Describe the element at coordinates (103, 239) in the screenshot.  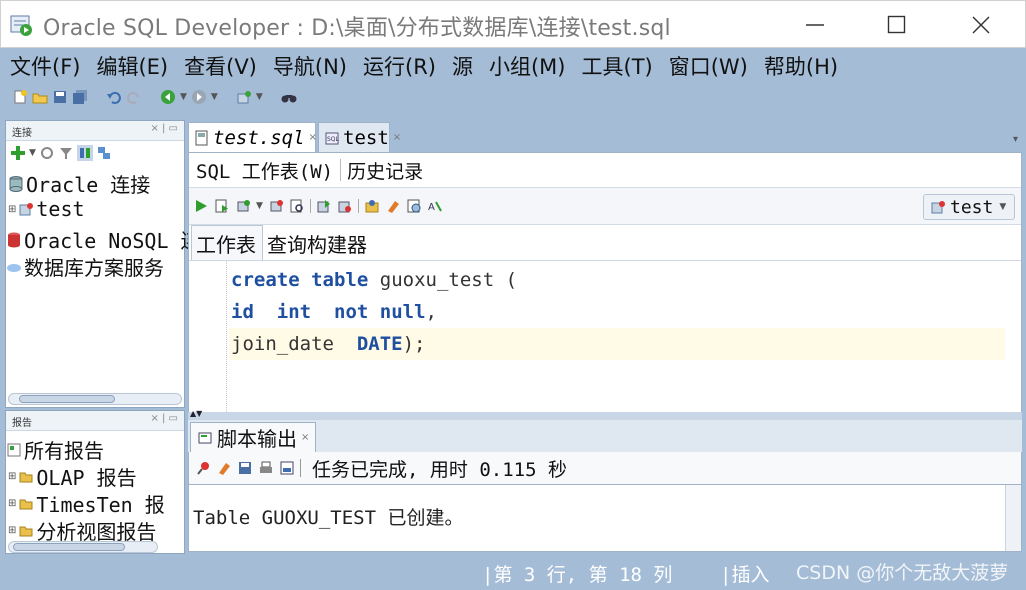
I see `tree-item-oracle-nosql: Oracle NoSQL 连` at that location.